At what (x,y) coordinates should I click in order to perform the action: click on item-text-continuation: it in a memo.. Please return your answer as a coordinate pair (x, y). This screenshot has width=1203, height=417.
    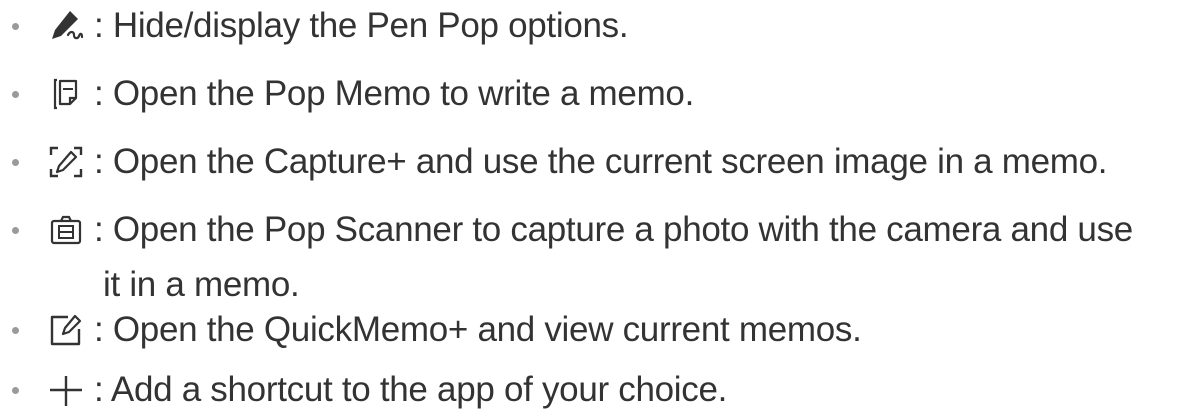
    Looking at the image, I should click on (201, 284).